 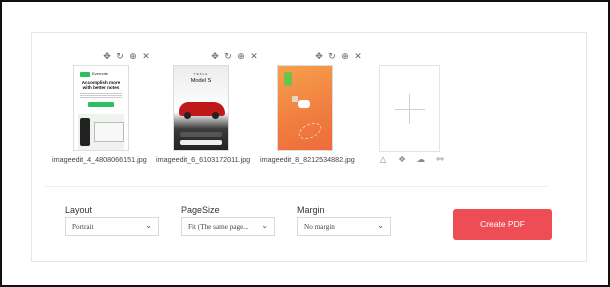 What do you see at coordinates (440, 160) in the screenshot?
I see `link-icon: ⚯` at bounding box center [440, 160].